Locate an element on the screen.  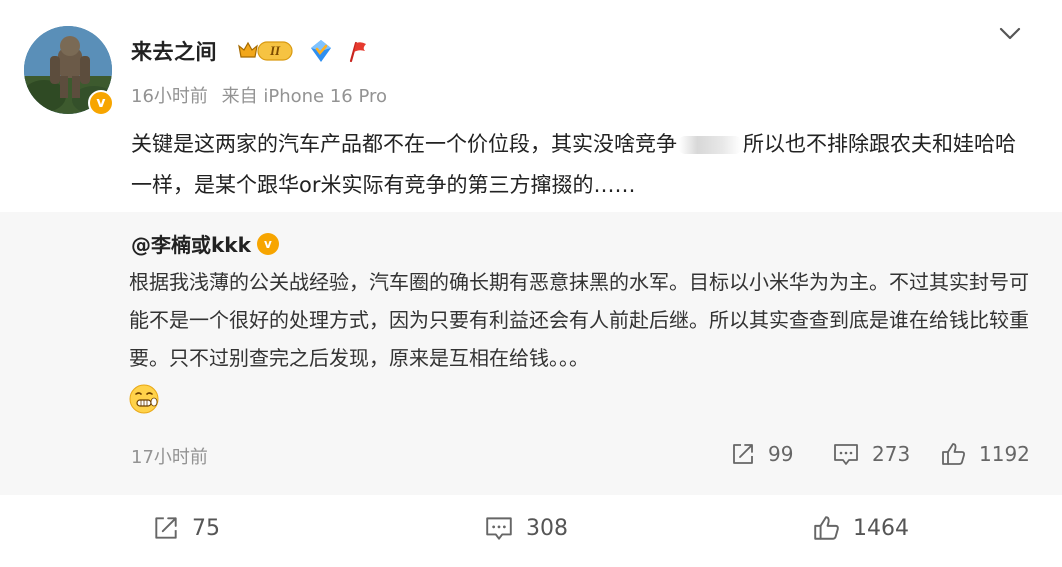
repost-like-button: 1192 is located at coordinates (985, 454).